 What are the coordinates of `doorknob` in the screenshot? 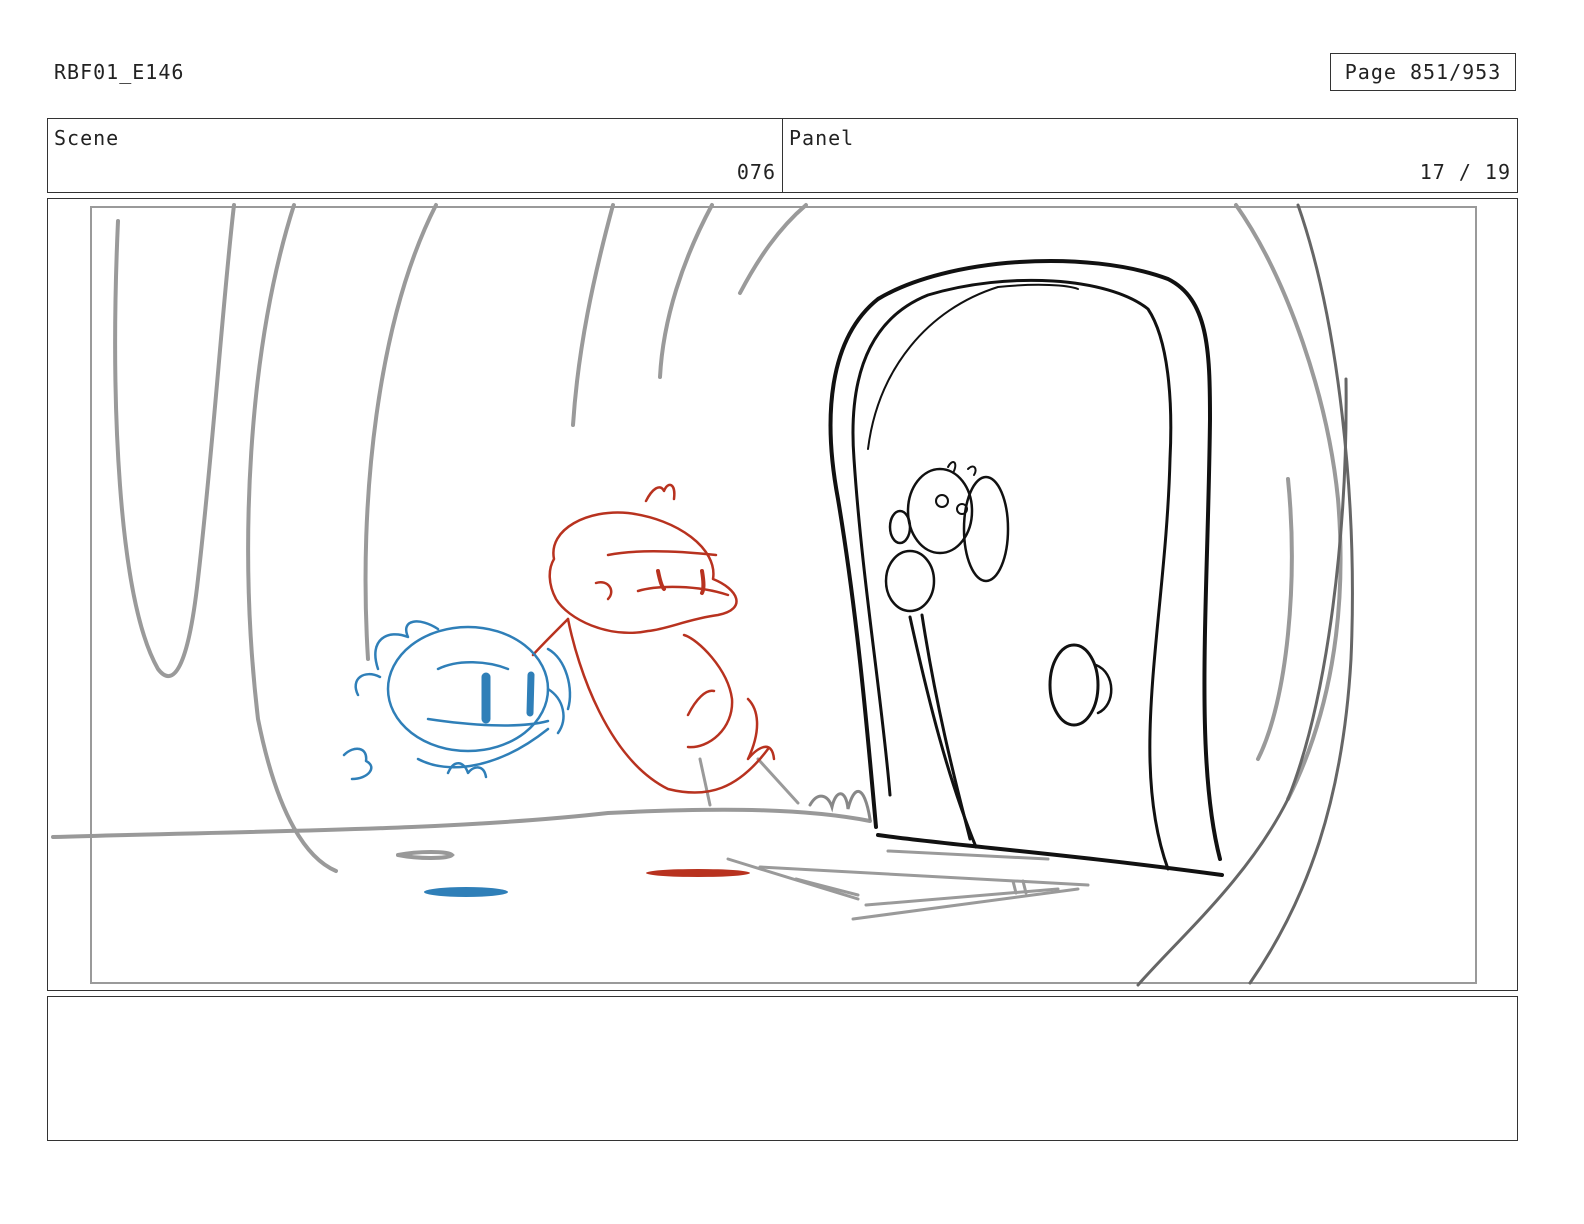 It's located at (1074, 685).